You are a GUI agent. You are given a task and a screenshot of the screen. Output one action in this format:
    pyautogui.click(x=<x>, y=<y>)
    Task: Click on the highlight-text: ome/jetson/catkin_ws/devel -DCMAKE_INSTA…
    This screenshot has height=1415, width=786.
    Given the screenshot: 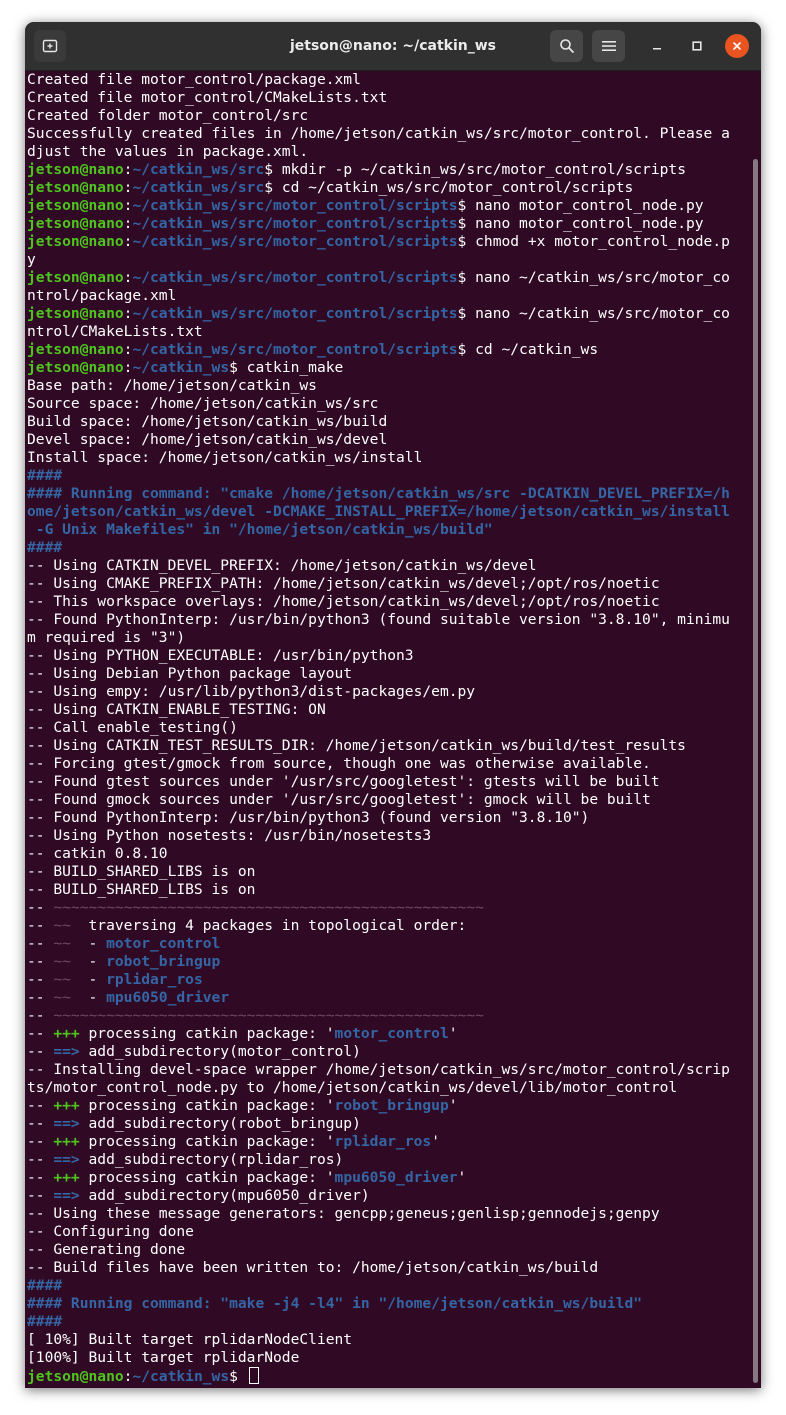 What is the action you would take?
    pyautogui.click(x=378, y=511)
    